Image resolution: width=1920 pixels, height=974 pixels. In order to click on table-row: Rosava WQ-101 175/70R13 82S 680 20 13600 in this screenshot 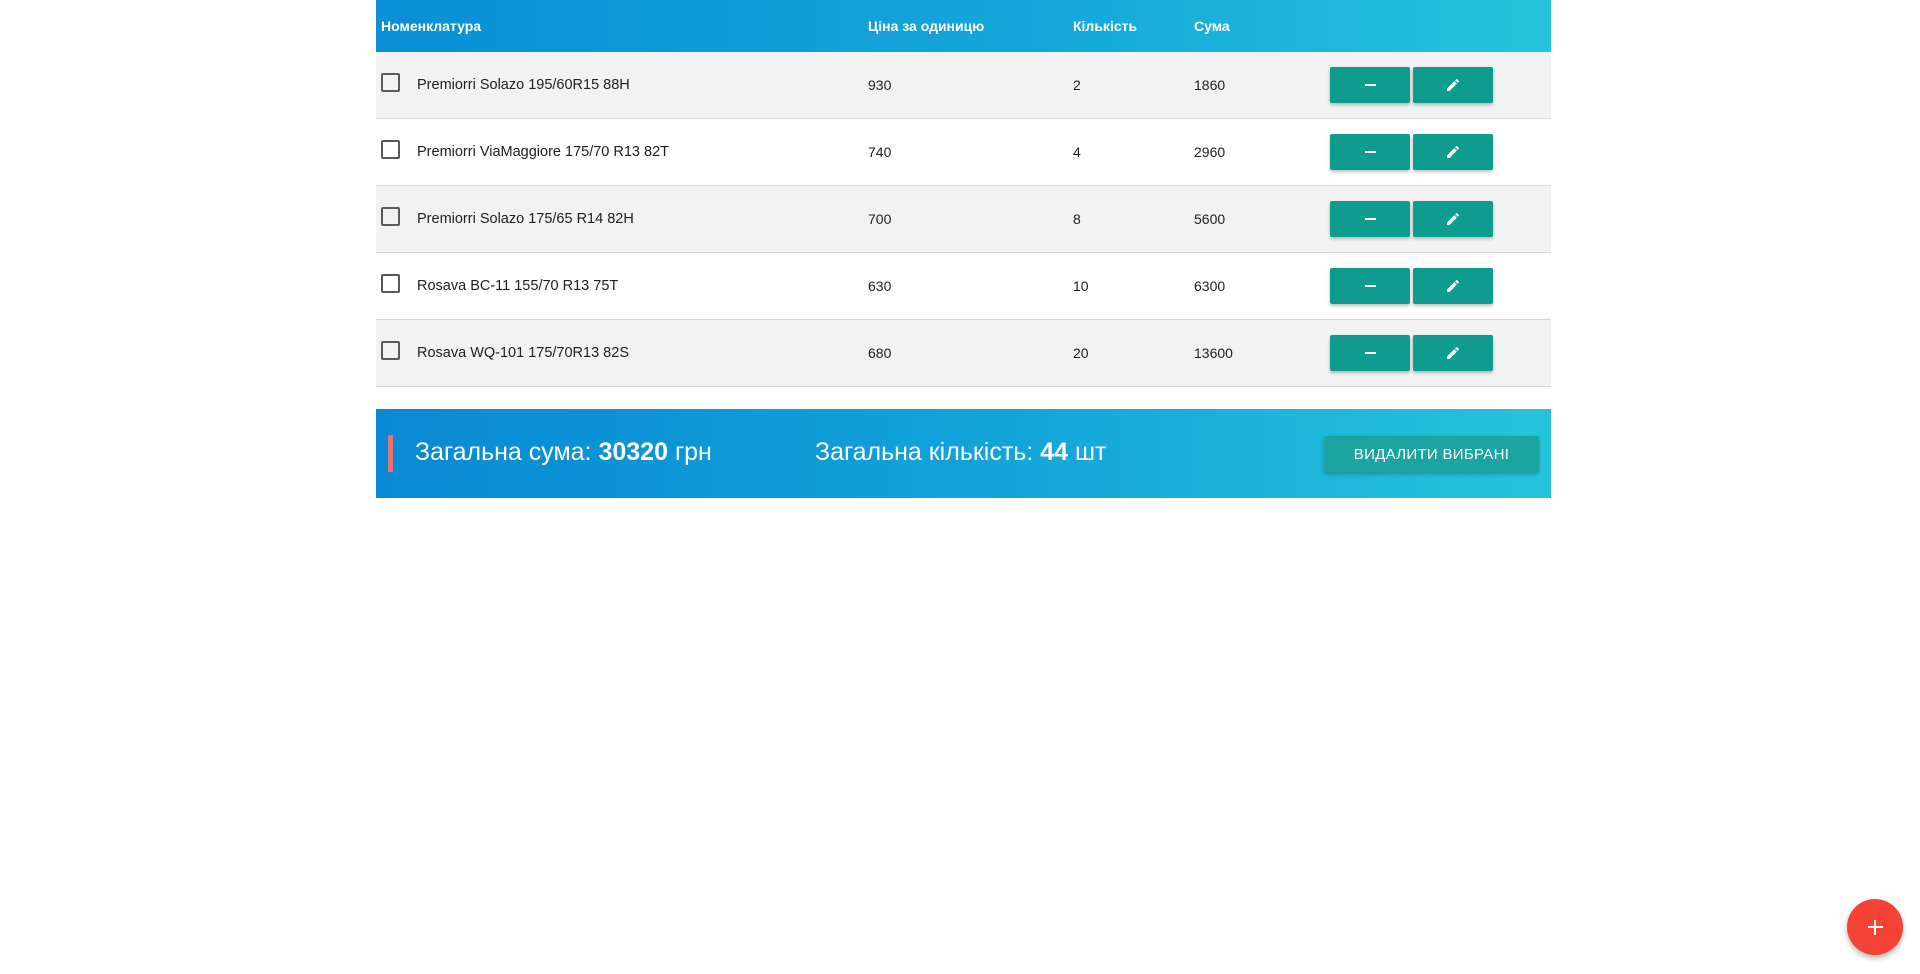, I will do `click(963, 353)`.